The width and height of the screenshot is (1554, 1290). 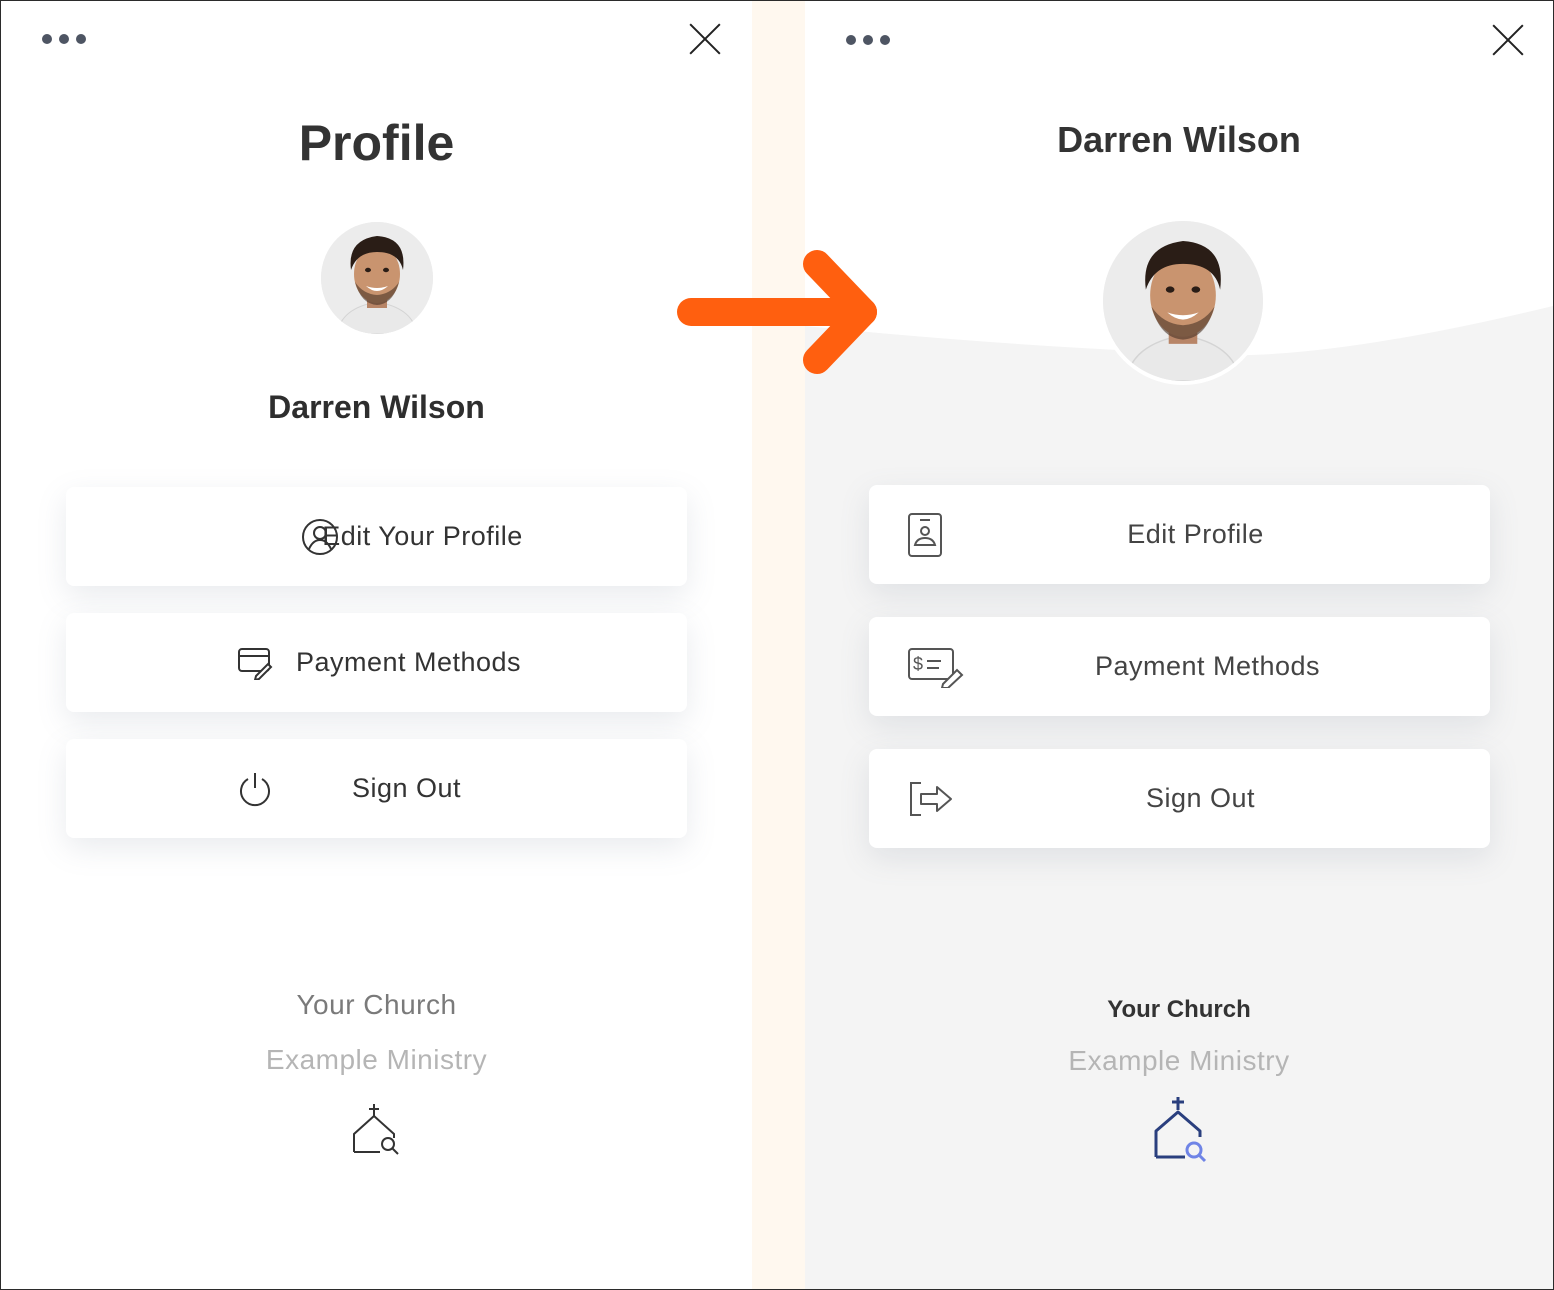 I want to click on payment-methods-button: $ Payment Methods, so click(x=1179, y=666).